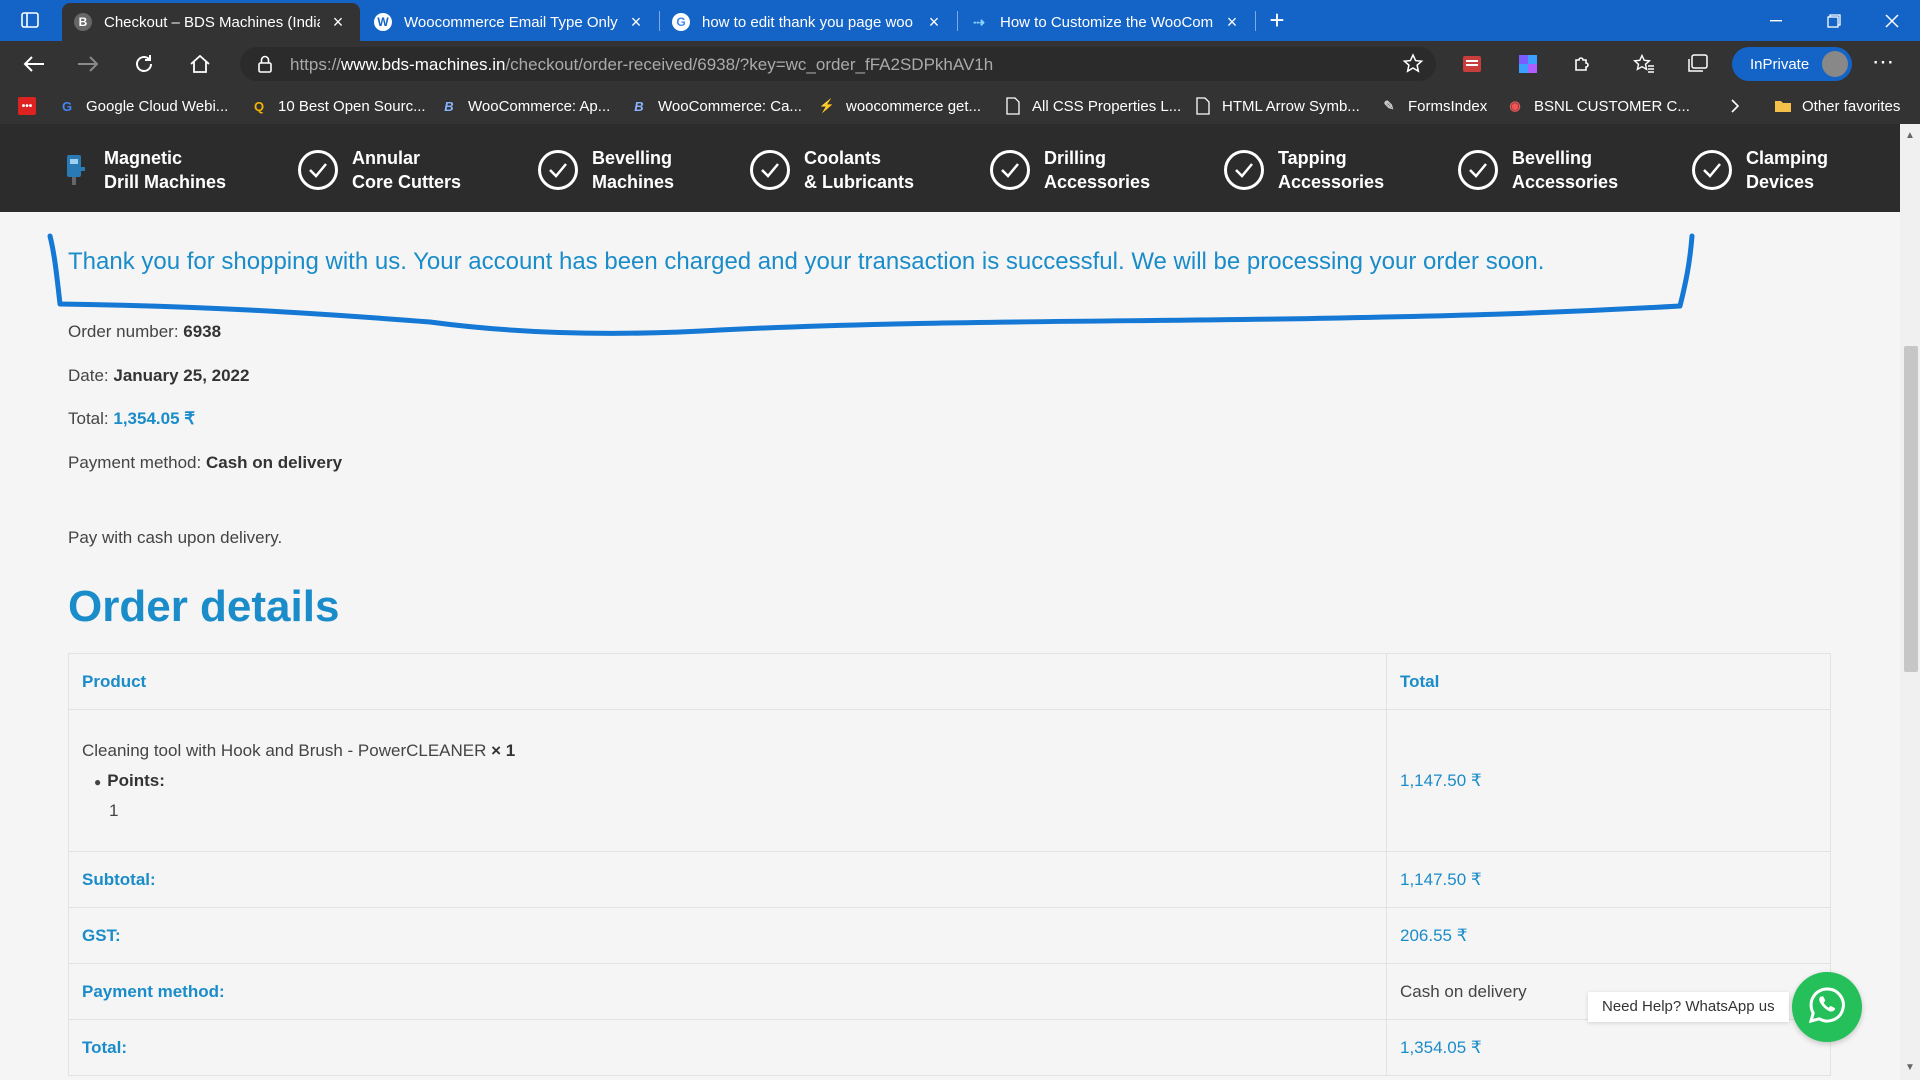  I want to click on browser-tab: W Woocommerce Email Type Only ×, so click(510, 22).